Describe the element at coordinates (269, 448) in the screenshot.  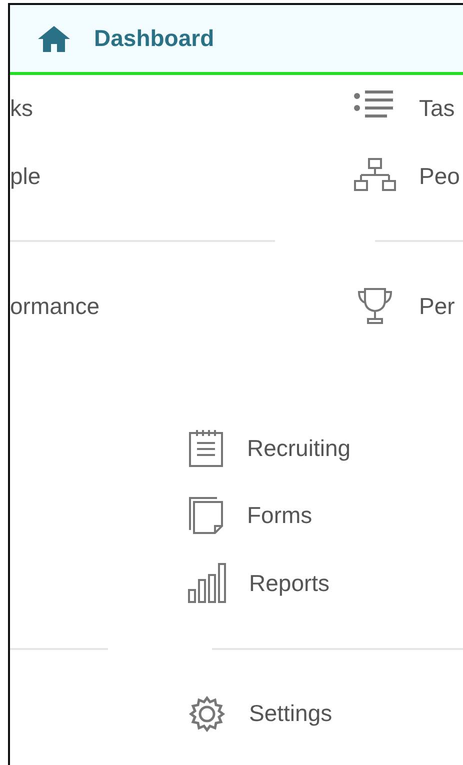
I see `menu-item: Recruiting` at that location.